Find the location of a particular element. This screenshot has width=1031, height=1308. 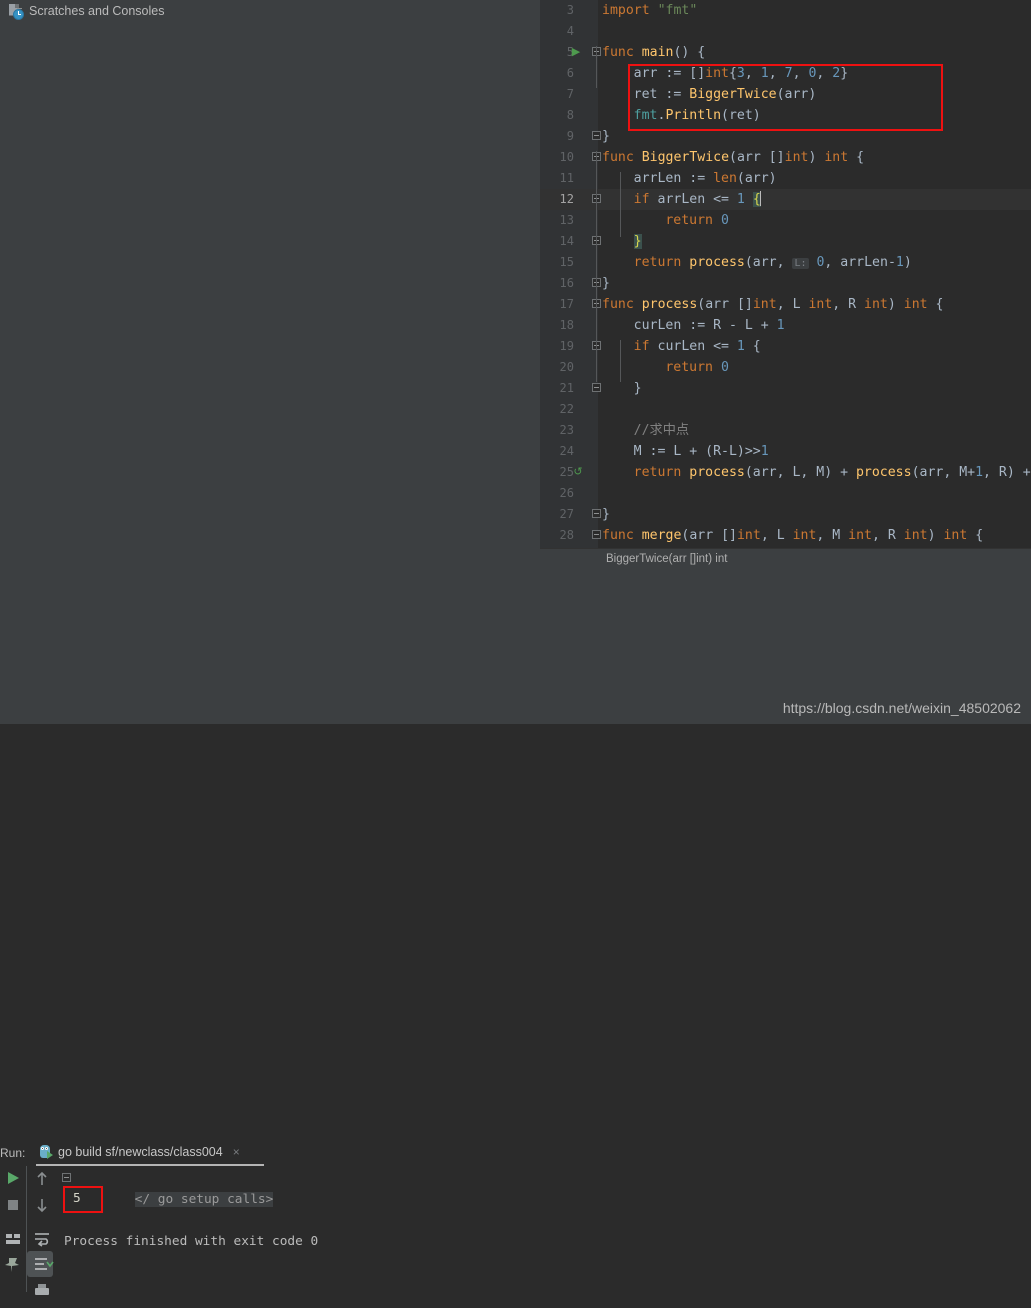

line-number: 20 is located at coordinates (566, 367).